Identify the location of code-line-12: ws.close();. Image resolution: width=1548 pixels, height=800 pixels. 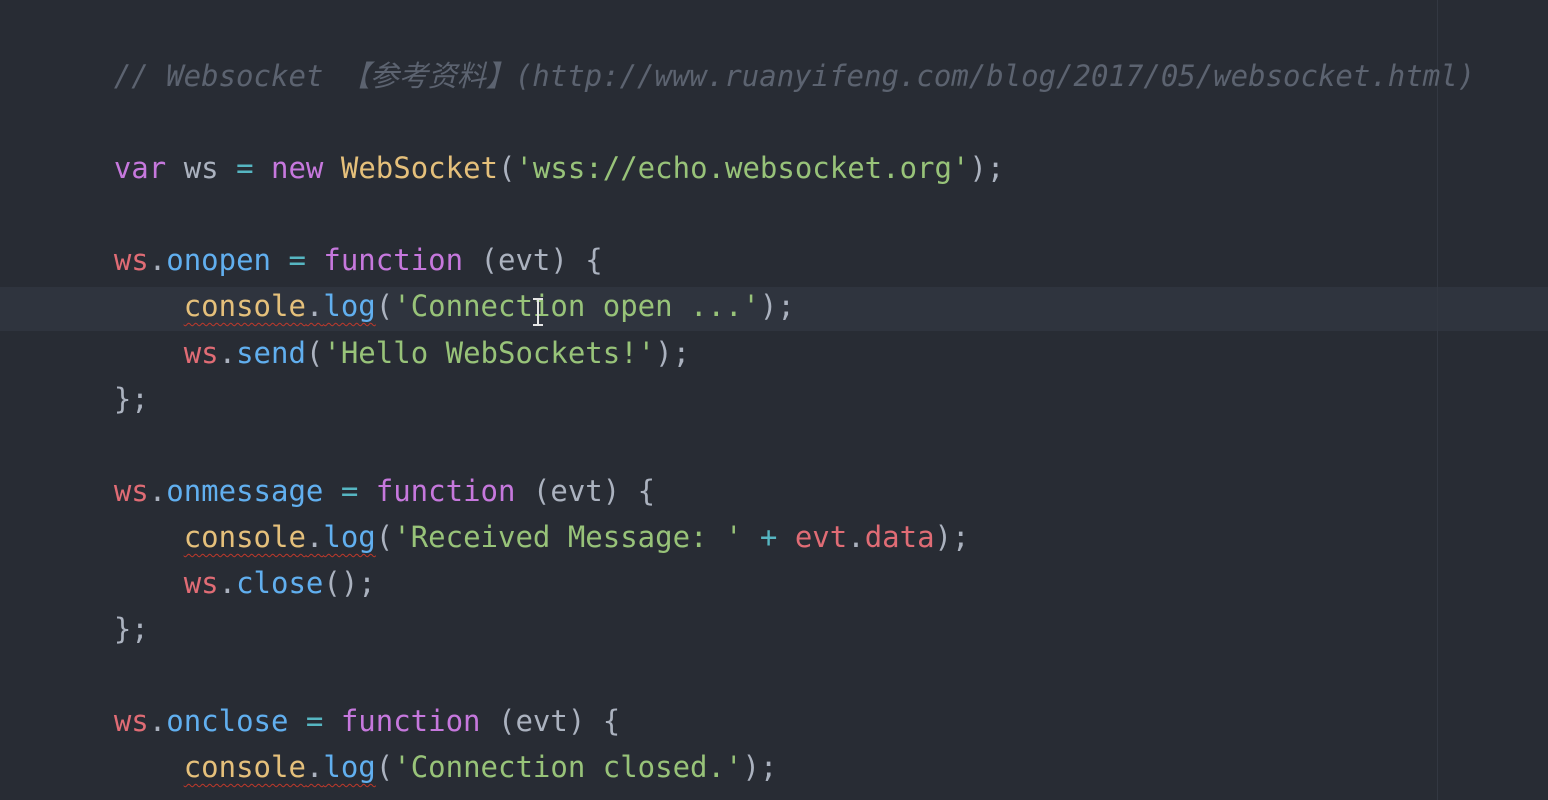
(210, 558).